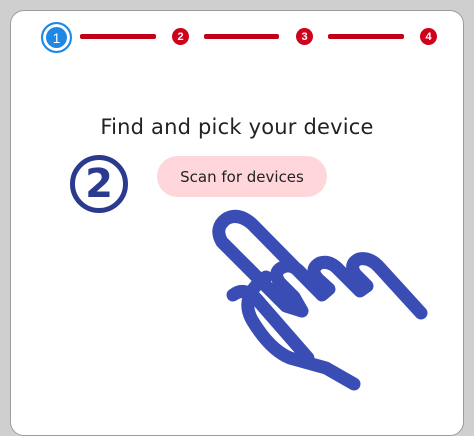  Describe the element at coordinates (99, 184) in the screenshot. I see `step-number-badge: 2` at that location.